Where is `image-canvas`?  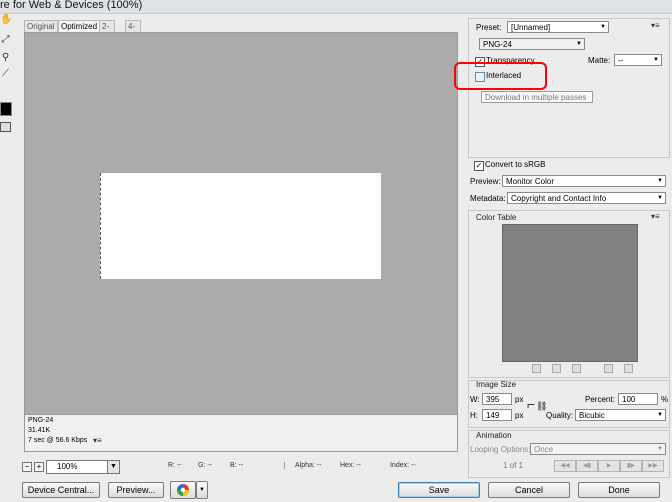 image-canvas is located at coordinates (240, 226).